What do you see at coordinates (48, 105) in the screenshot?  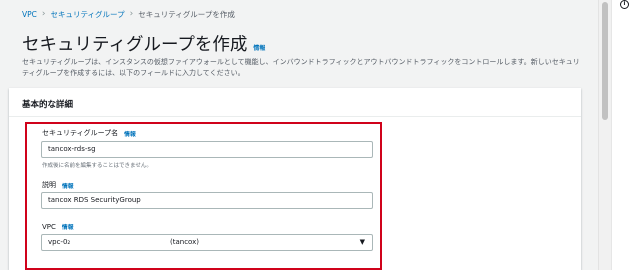 I see `panel-title: 基本的な詳細` at bounding box center [48, 105].